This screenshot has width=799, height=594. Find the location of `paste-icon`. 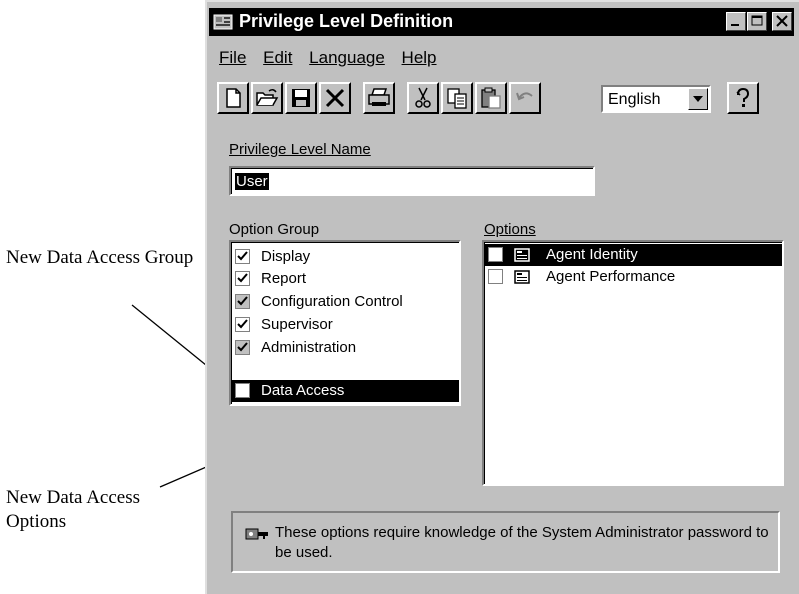

paste-icon is located at coordinates (491, 98).